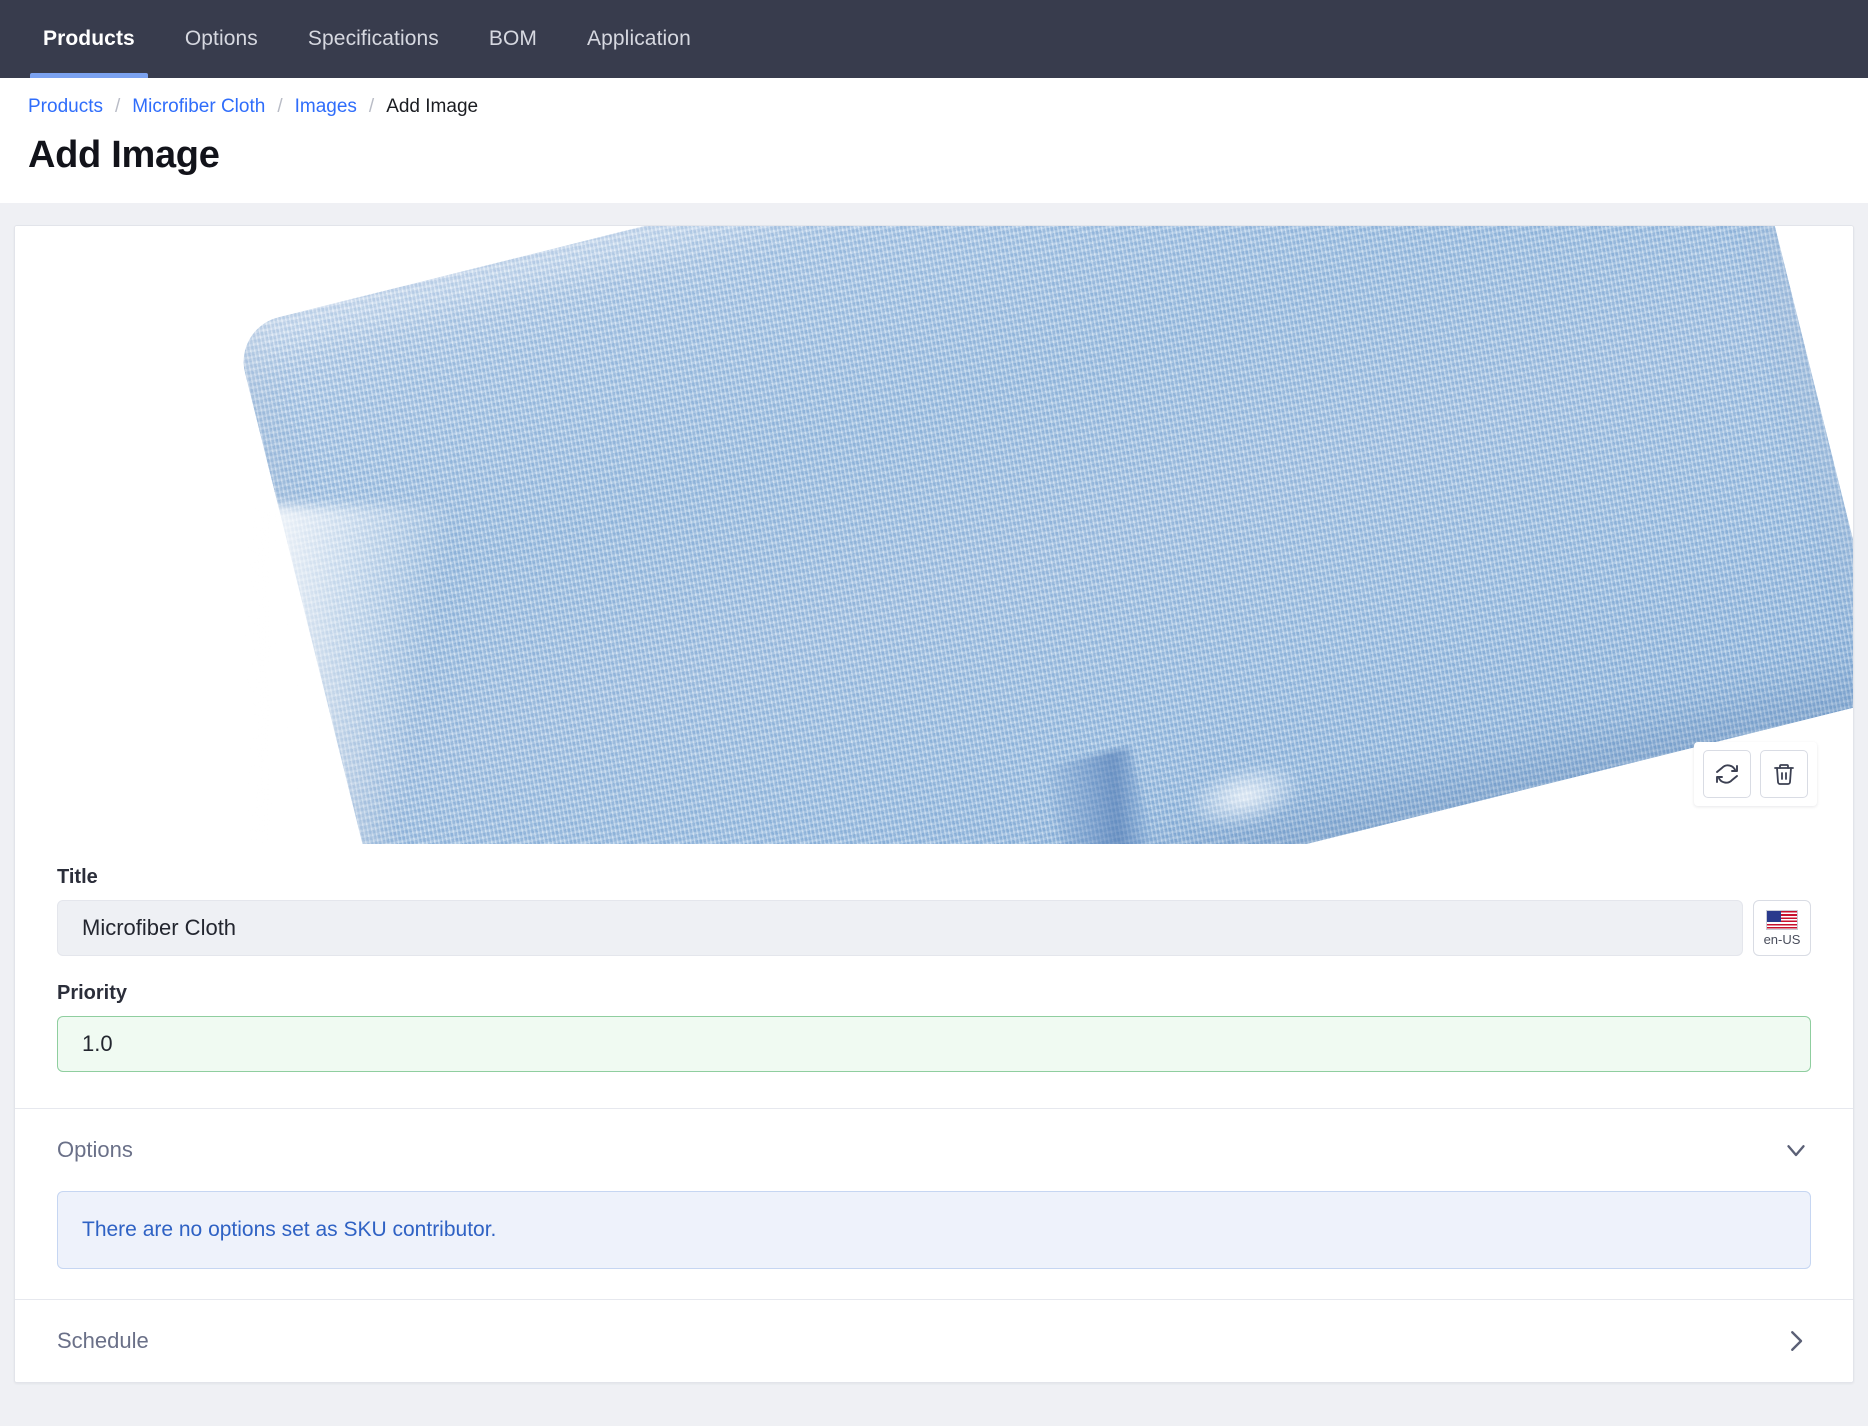  I want to click on nav-tab-label: Specifications, so click(373, 38).